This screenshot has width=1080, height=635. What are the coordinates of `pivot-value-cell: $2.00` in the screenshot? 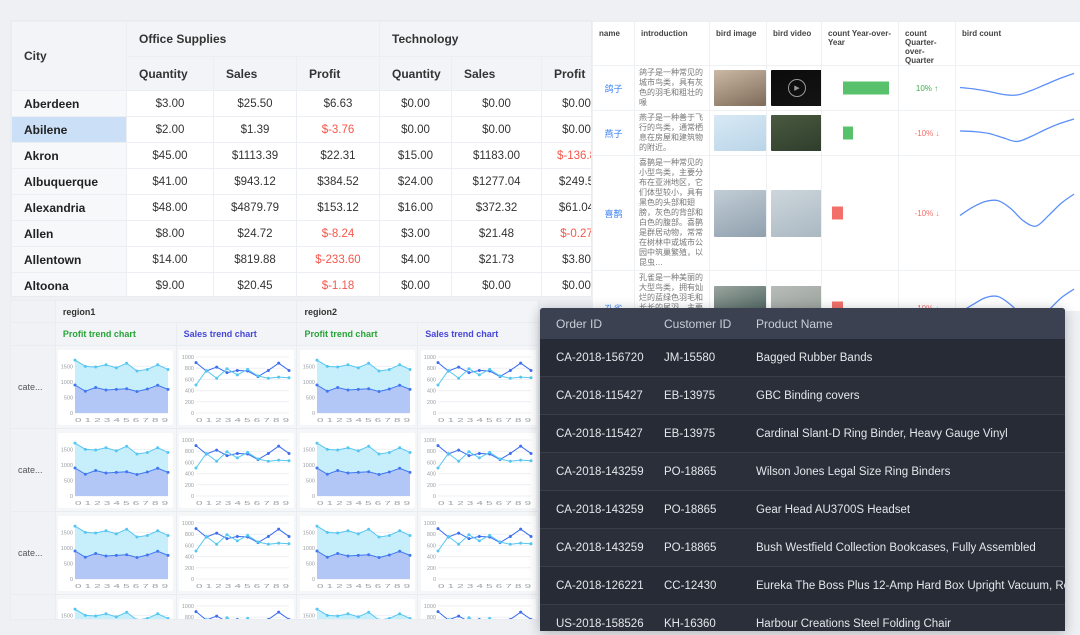 It's located at (170, 129).